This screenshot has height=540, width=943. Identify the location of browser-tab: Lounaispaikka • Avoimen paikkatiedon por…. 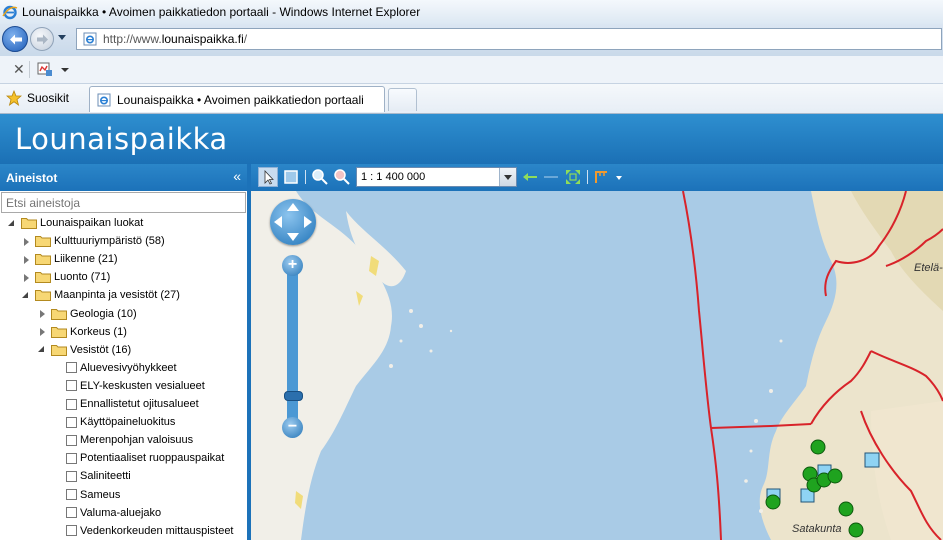
(237, 99).